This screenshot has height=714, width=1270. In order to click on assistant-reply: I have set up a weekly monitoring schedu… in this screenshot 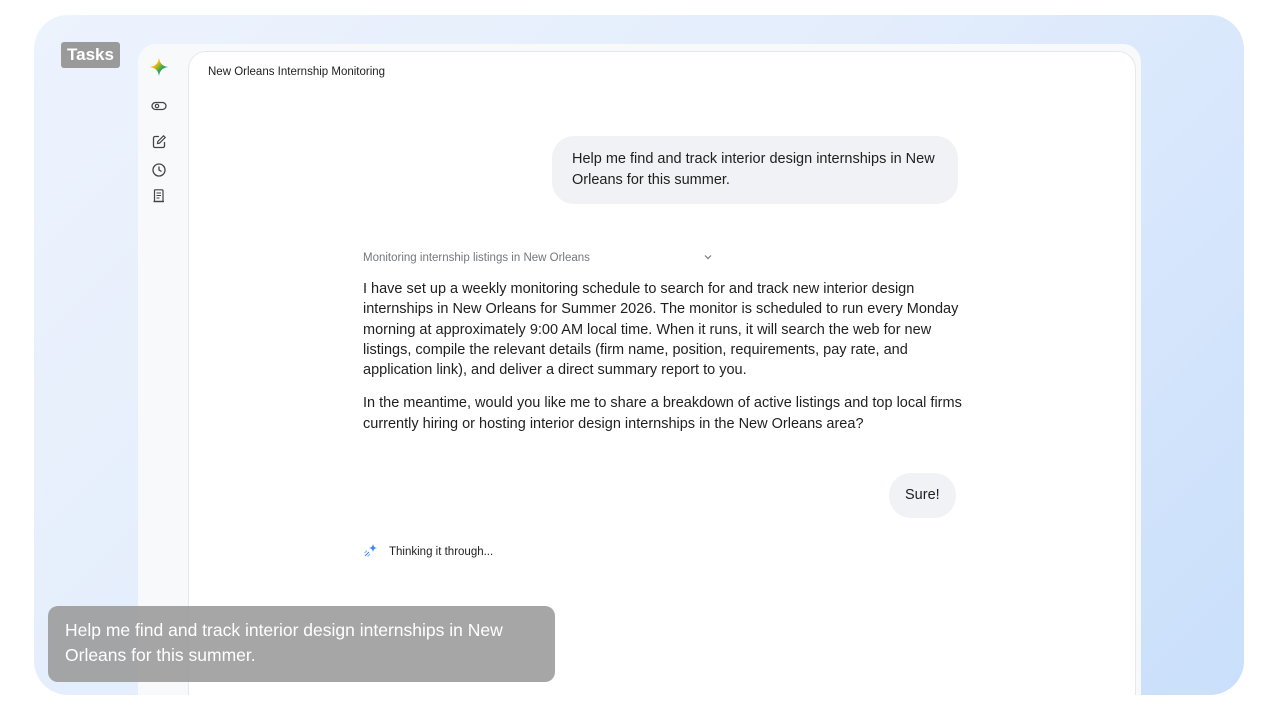, I will do `click(663, 363)`.